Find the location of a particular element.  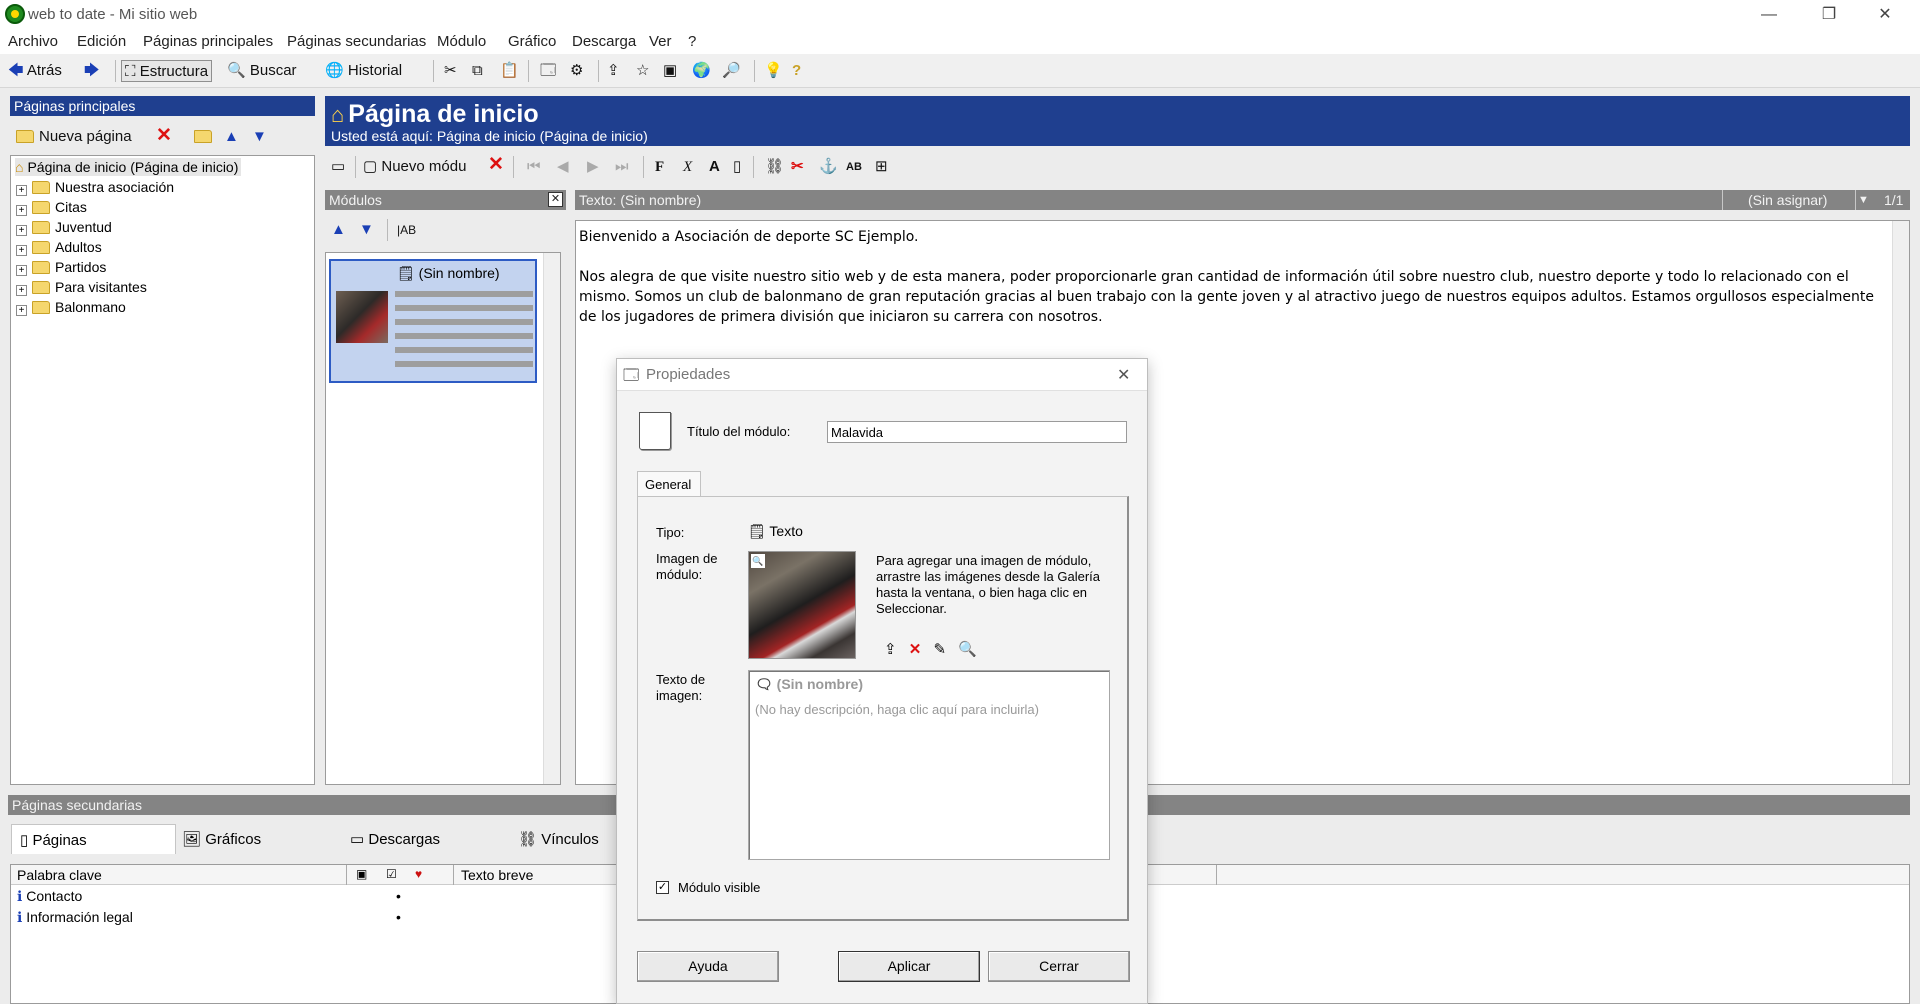

help-button: ? is located at coordinates (796, 71).